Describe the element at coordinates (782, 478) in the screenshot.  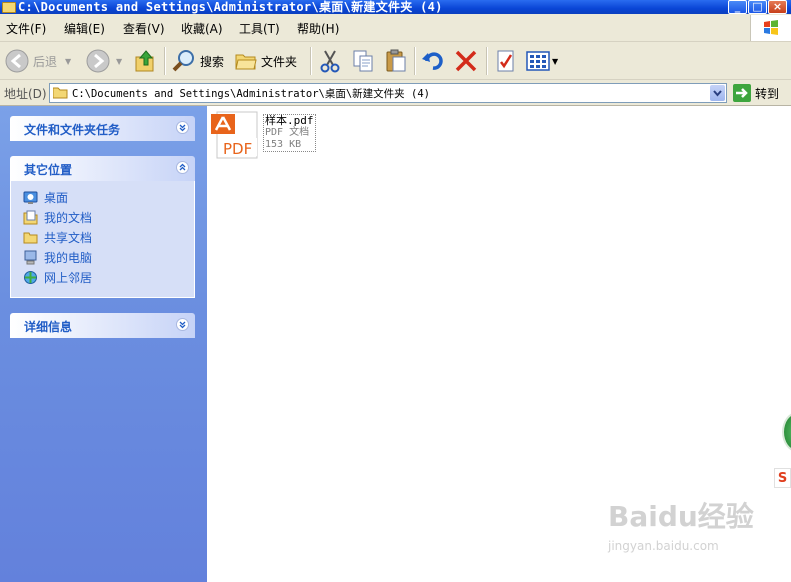
I see `ime-sogou-icon: S` at that location.